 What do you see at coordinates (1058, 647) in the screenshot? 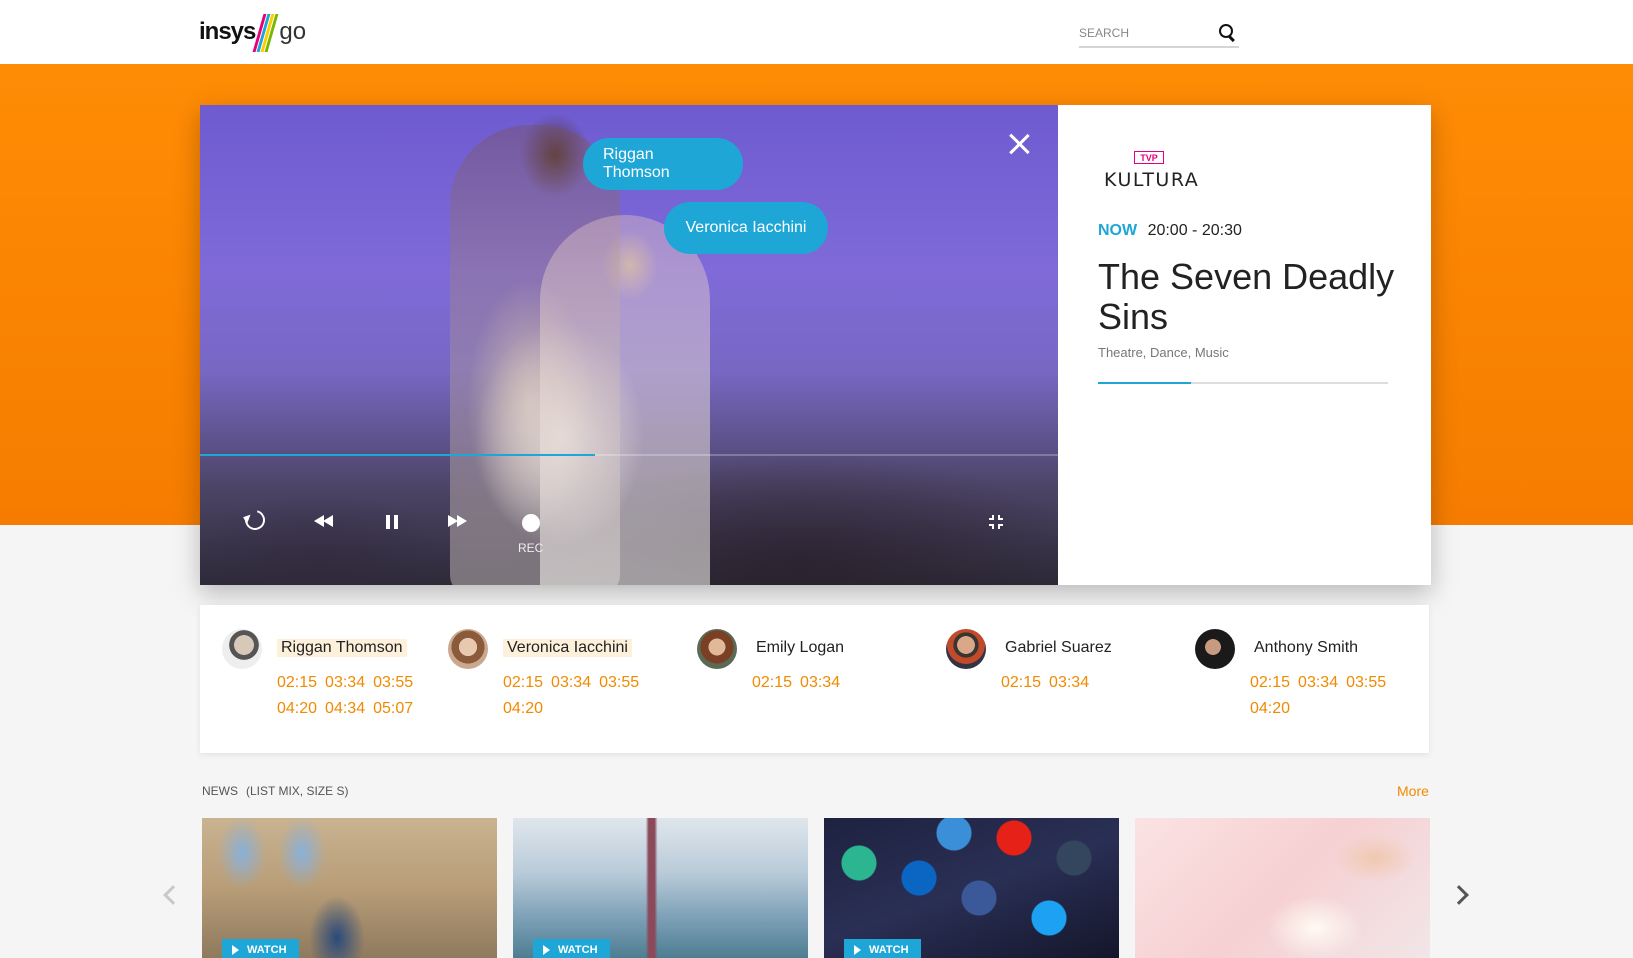
I see `cast-name: Gabriel Suarez` at bounding box center [1058, 647].